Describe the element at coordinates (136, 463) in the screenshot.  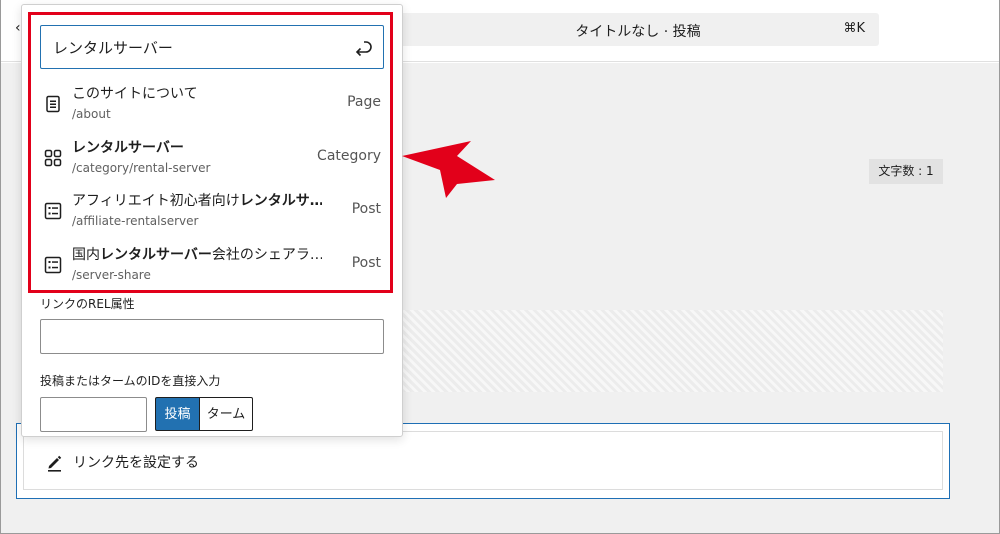
I see `link-placeholder-text: リンク先を設定する` at that location.